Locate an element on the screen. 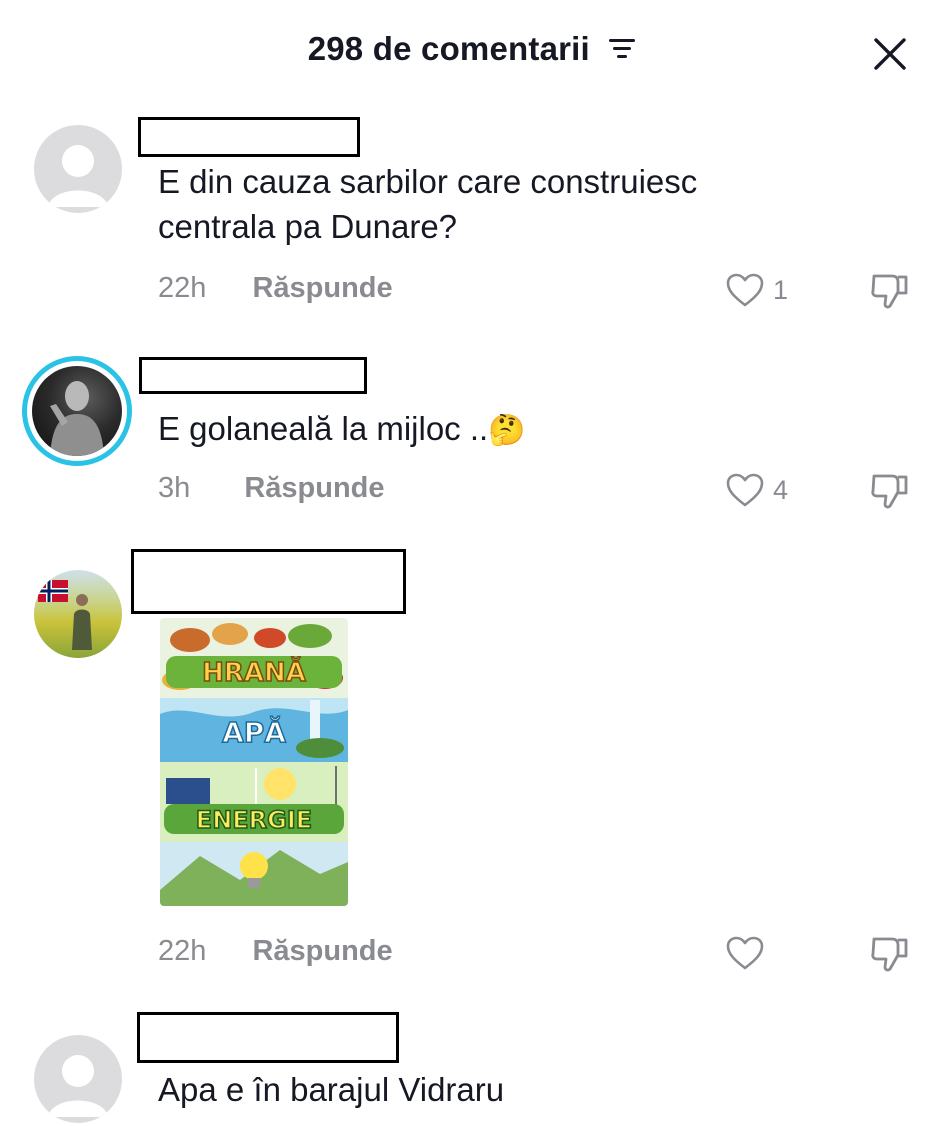 Image resolution: width=945 pixels, height=1126 pixels. comments-title-row: 298 de comentarii is located at coordinates (472, 49).